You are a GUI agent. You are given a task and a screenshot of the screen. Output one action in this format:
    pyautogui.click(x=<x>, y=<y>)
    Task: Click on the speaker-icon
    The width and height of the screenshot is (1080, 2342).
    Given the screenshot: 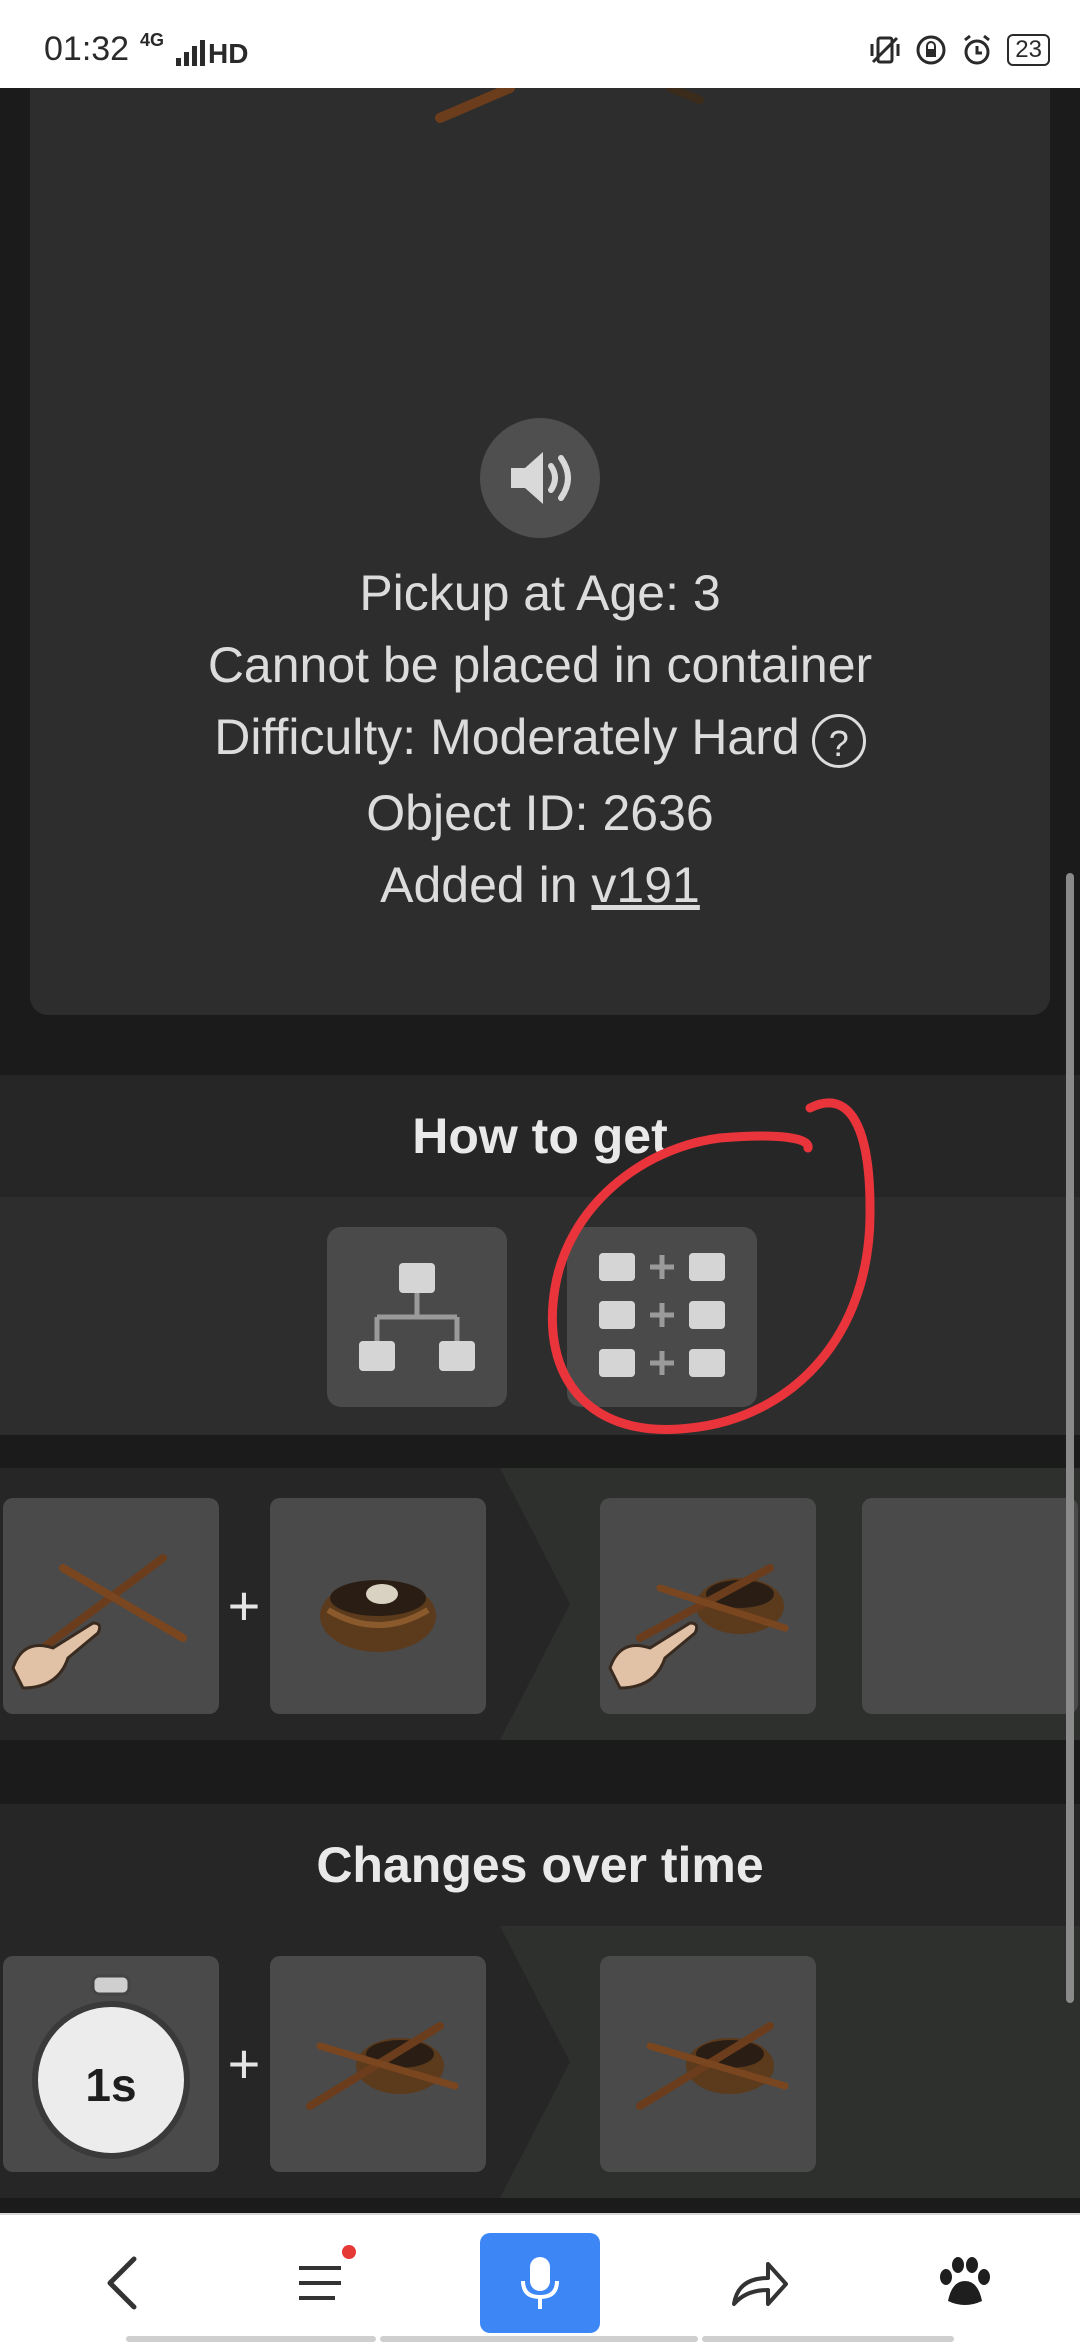 What is the action you would take?
    pyautogui.click(x=541, y=478)
    